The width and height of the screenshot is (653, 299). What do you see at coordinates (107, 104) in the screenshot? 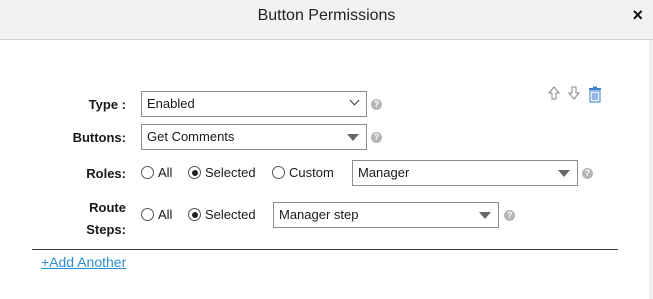
I see `type-label: Type :` at bounding box center [107, 104].